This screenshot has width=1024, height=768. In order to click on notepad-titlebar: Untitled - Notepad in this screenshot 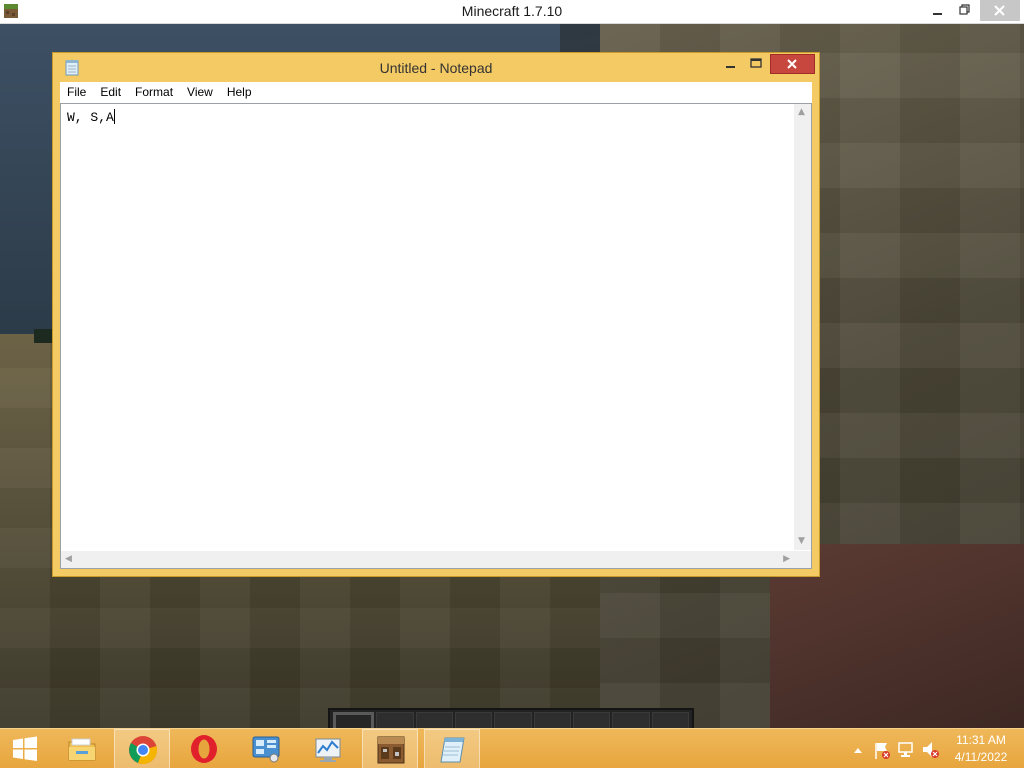, I will do `click(436, 67)`.